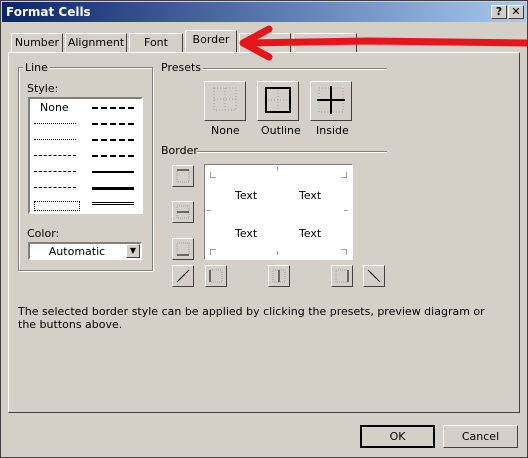  Describe the element at coordinates (156, 42) in the screenshot. I see `tab-font: Font` at that location.